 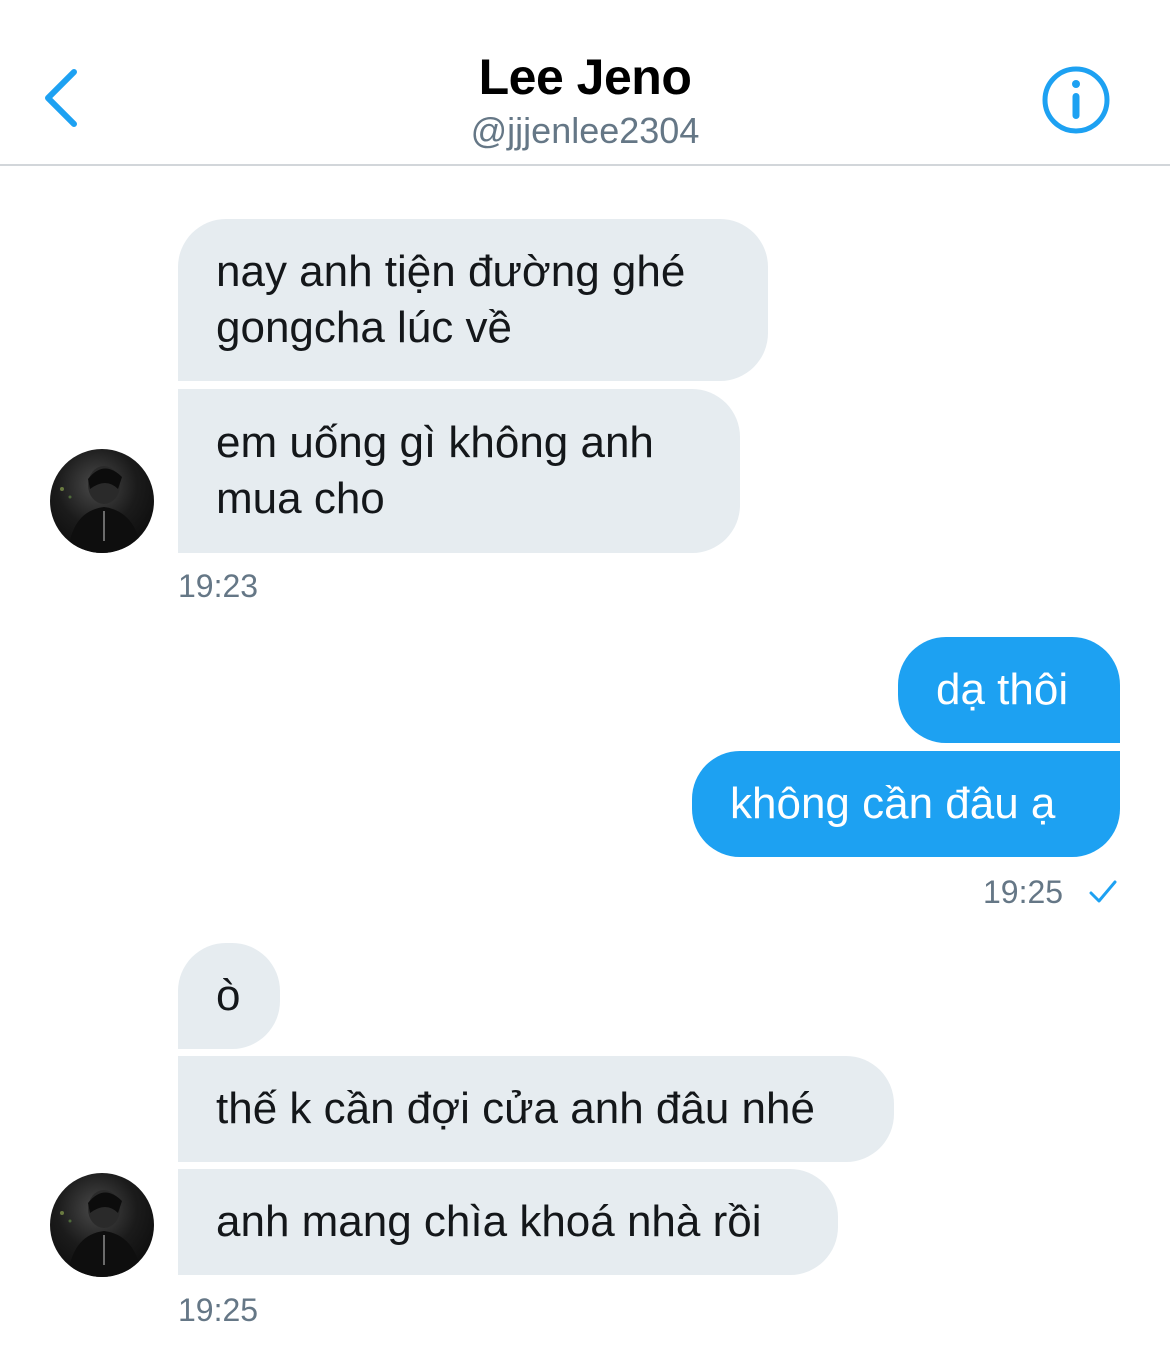 I want to click on message-timestamp: 19:23, so click(x=218, y=586).